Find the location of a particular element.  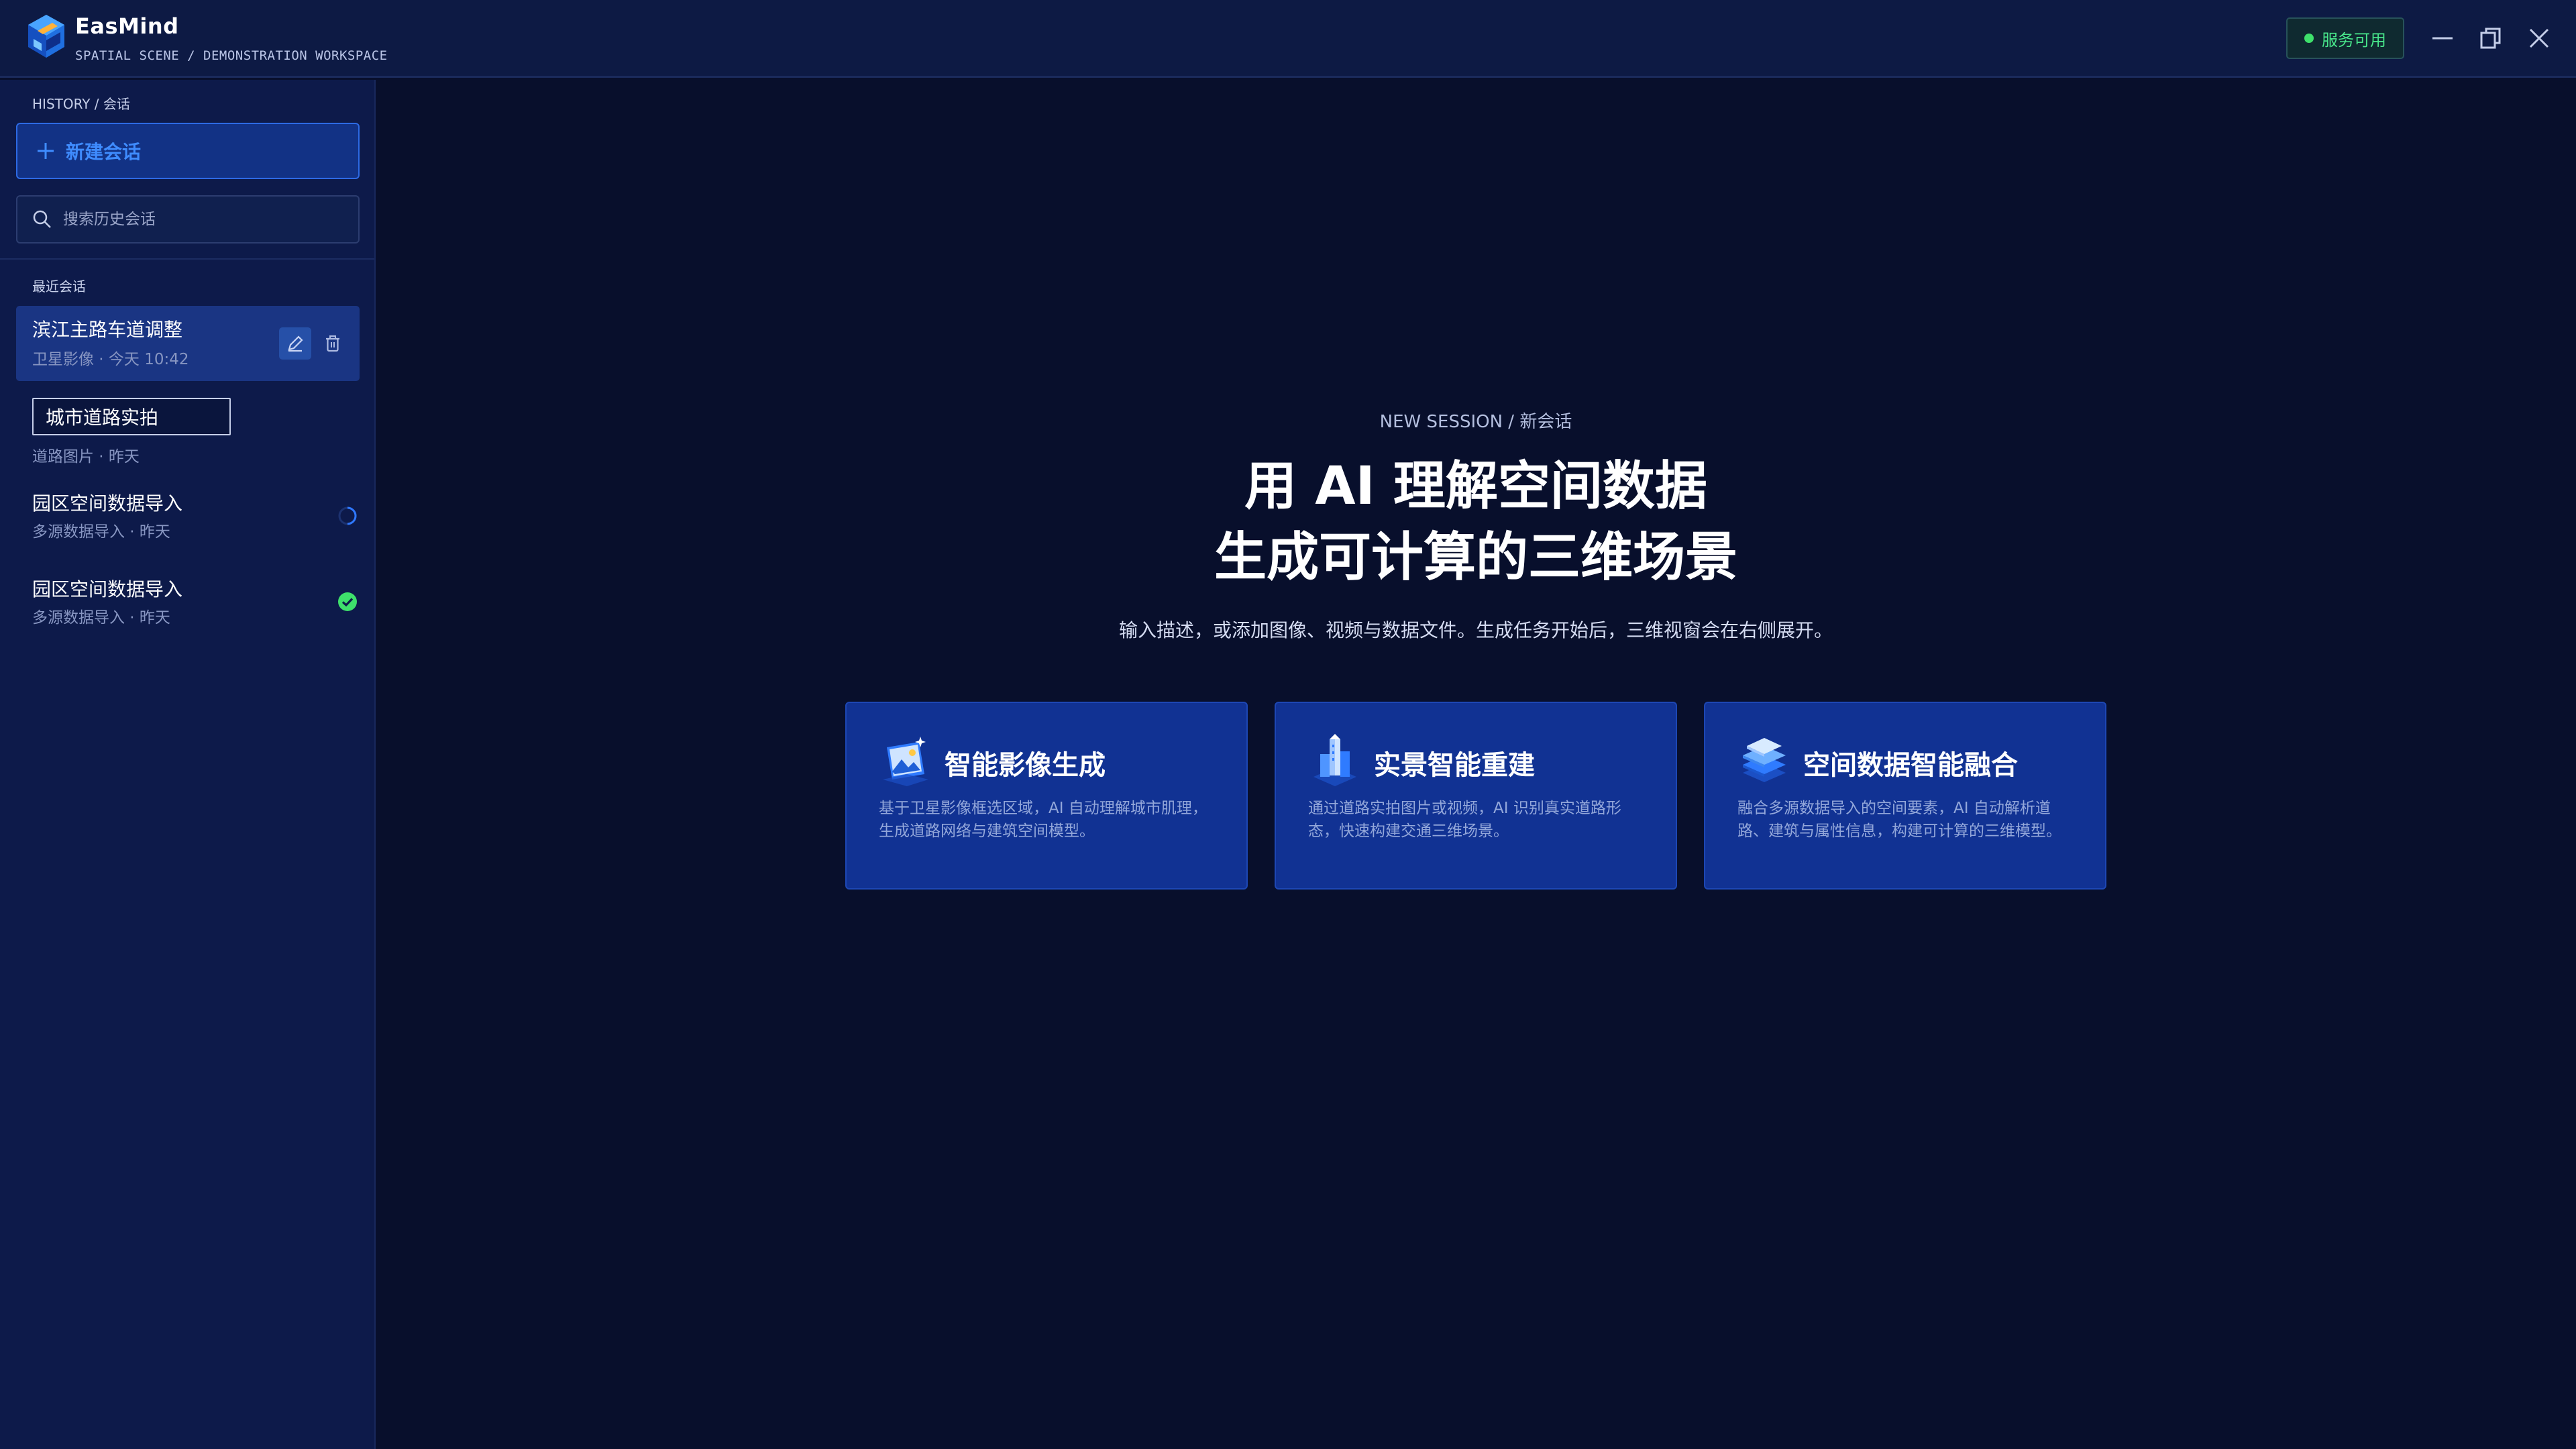

plus-icon is located at coordinates (46, 151).